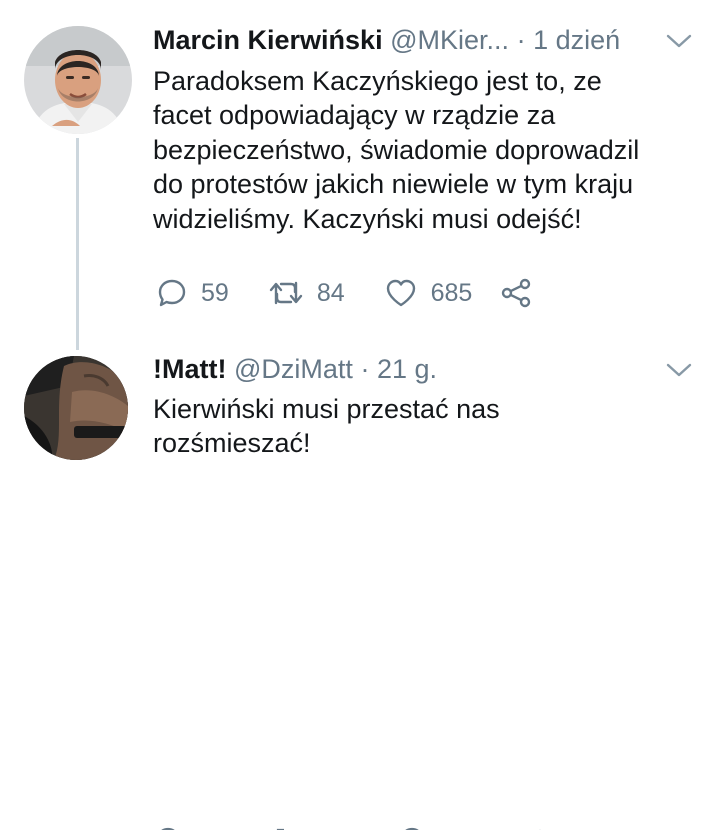 The width and height of the screenshot is (720, 830). I want to click on reply-icon, so click(172, 293).